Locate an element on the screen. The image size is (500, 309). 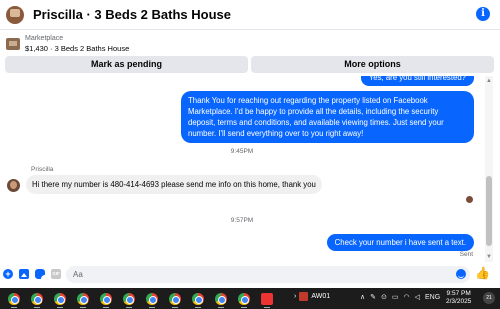
listing-category: Marketplace is located at coordinates (44, 38).